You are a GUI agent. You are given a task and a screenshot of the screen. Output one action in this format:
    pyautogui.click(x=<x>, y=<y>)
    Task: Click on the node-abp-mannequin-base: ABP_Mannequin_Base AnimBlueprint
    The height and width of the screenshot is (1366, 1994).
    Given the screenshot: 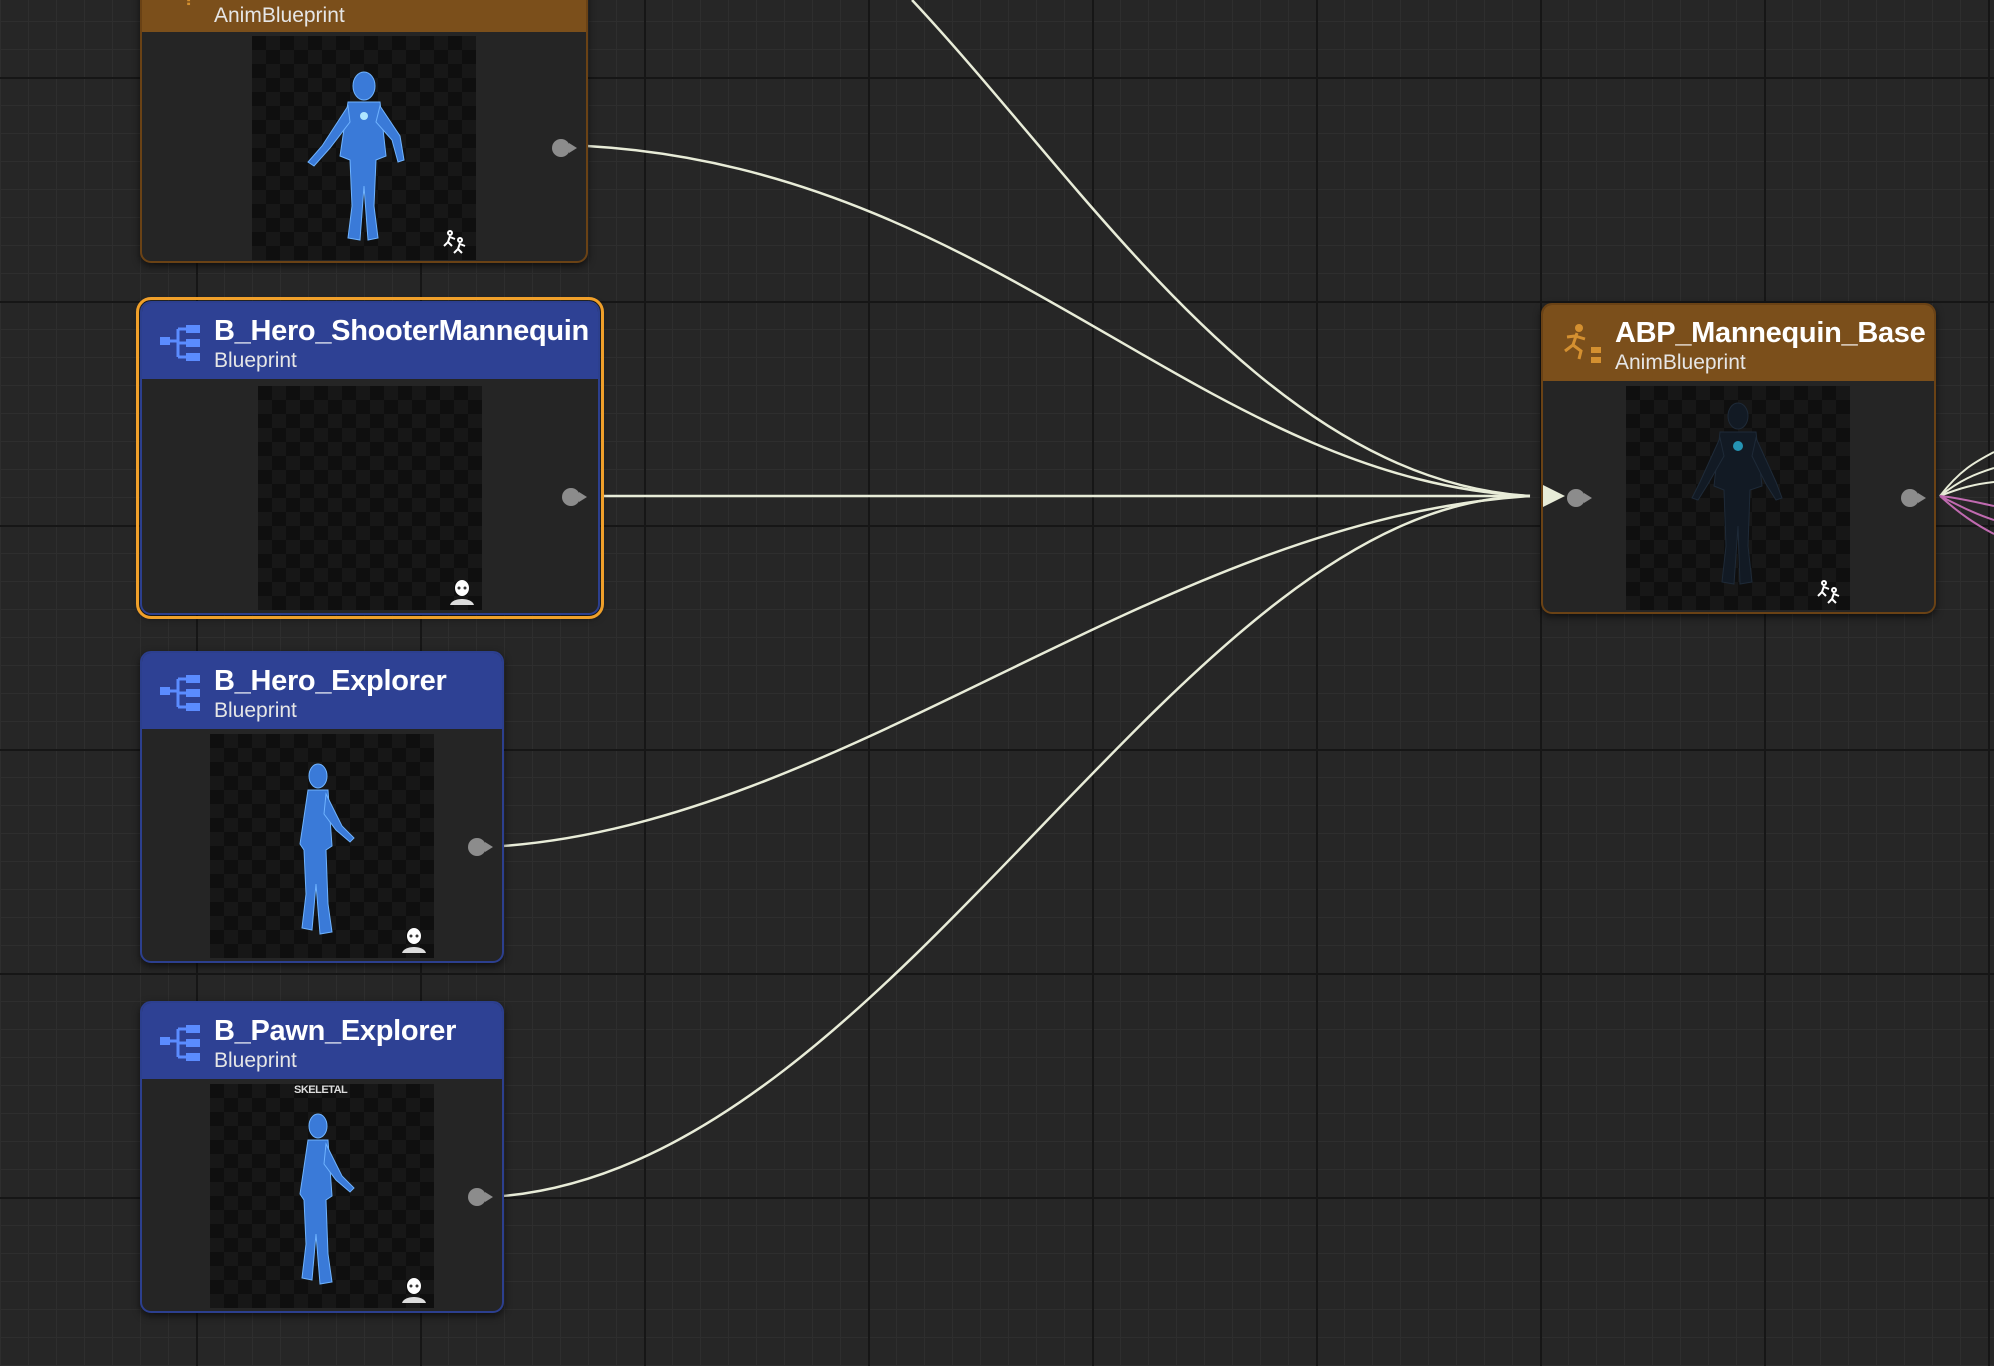 What is the action you would take?
    pyautogui.click(x=1738, y=458)
    